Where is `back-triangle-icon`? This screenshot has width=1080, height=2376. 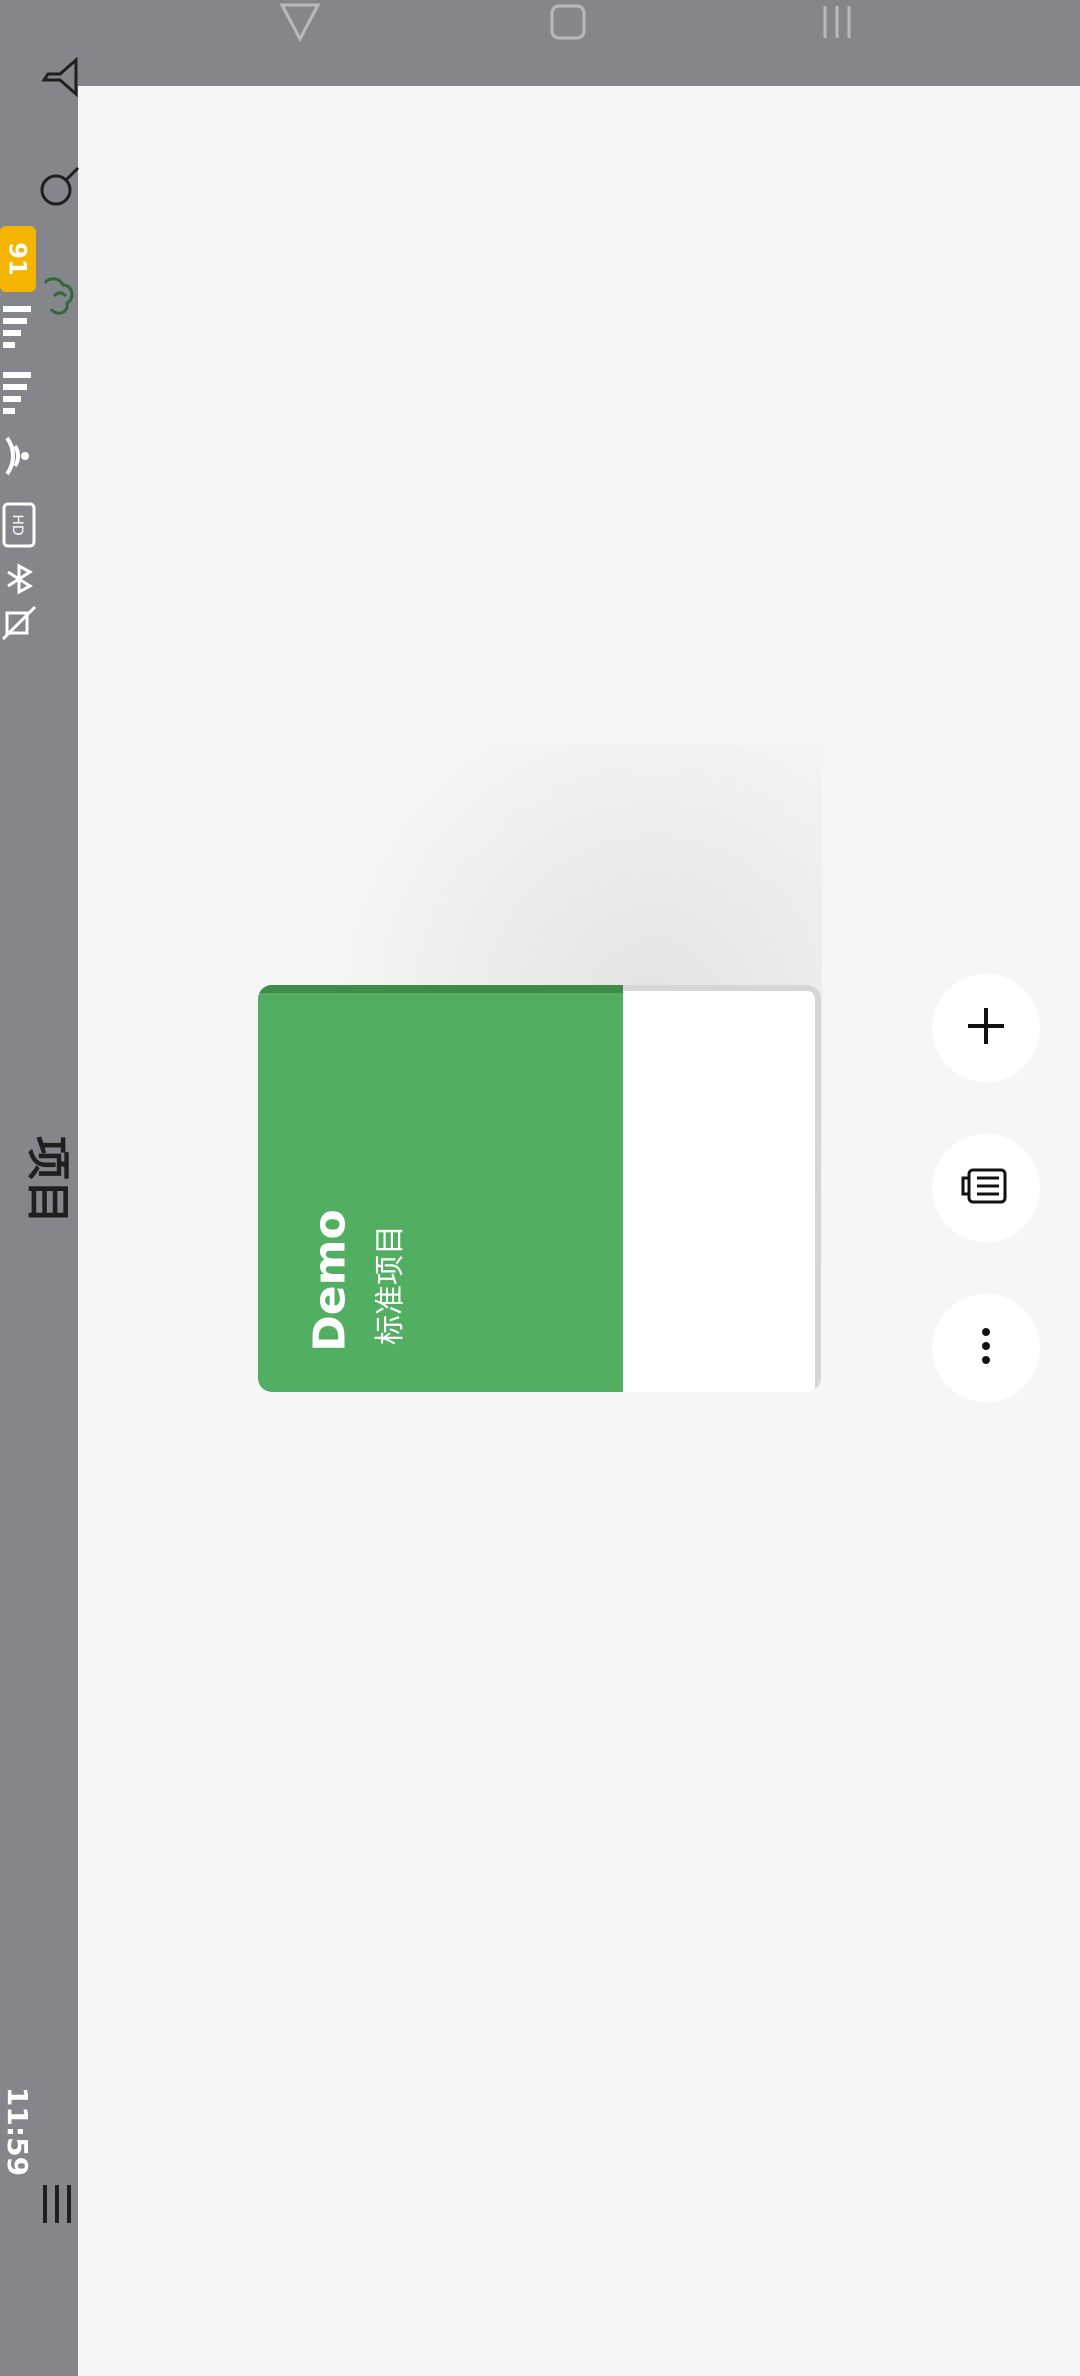 back-triangle-icon is located at coordinates (300, 22).